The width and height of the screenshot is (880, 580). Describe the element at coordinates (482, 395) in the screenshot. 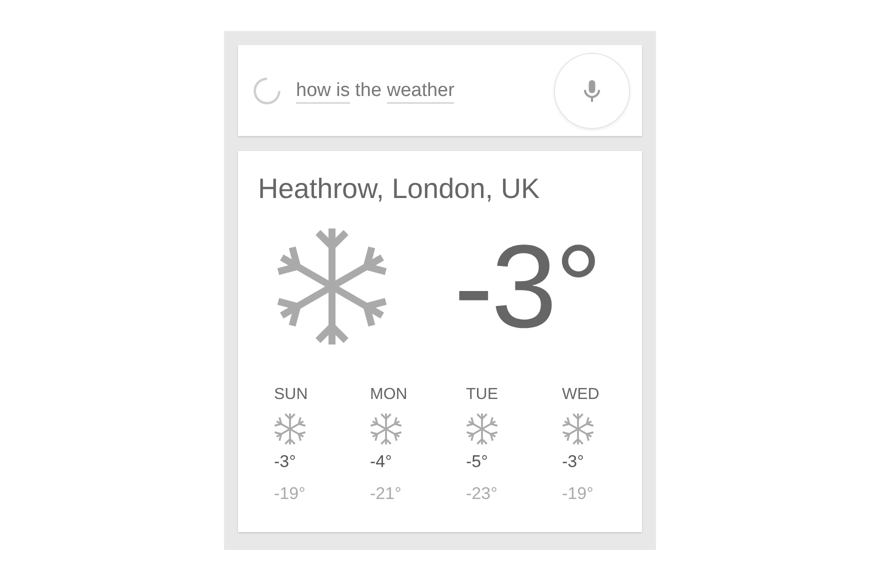

I see `day-label: TUE` at that location.